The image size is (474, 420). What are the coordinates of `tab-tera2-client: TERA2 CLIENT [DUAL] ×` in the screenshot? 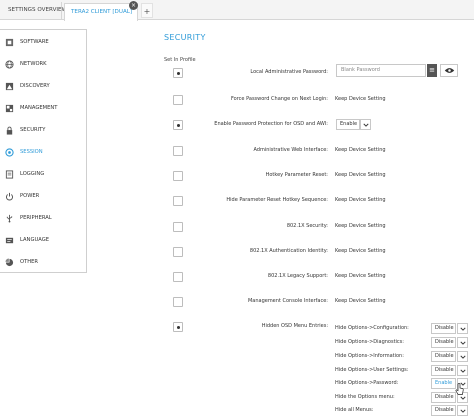 It's located at (101, 11).